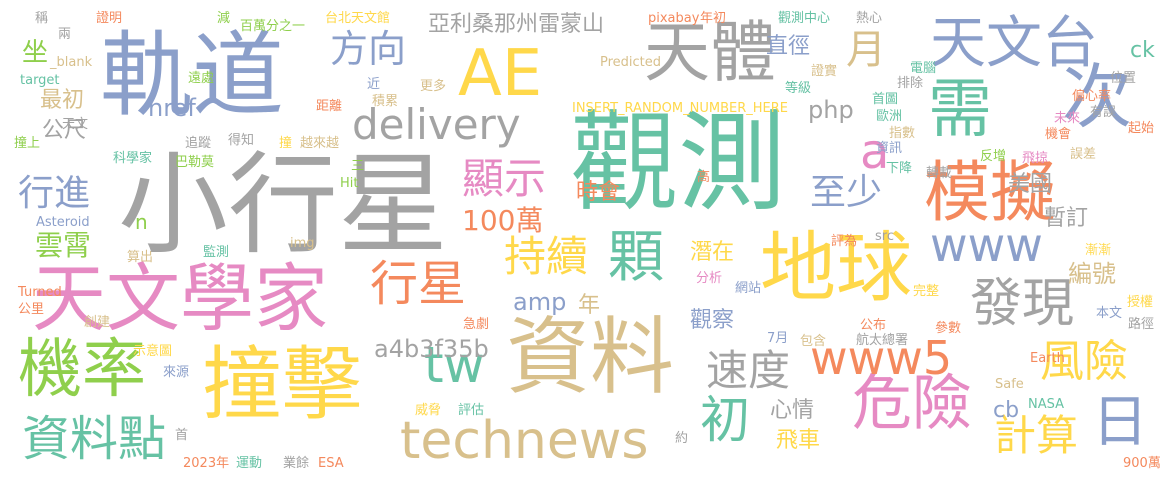 The image size is (1175, 482). Describe the element at coordinates (844, 241) in the screenshot. I see `cloud-word: 評為` at that location.